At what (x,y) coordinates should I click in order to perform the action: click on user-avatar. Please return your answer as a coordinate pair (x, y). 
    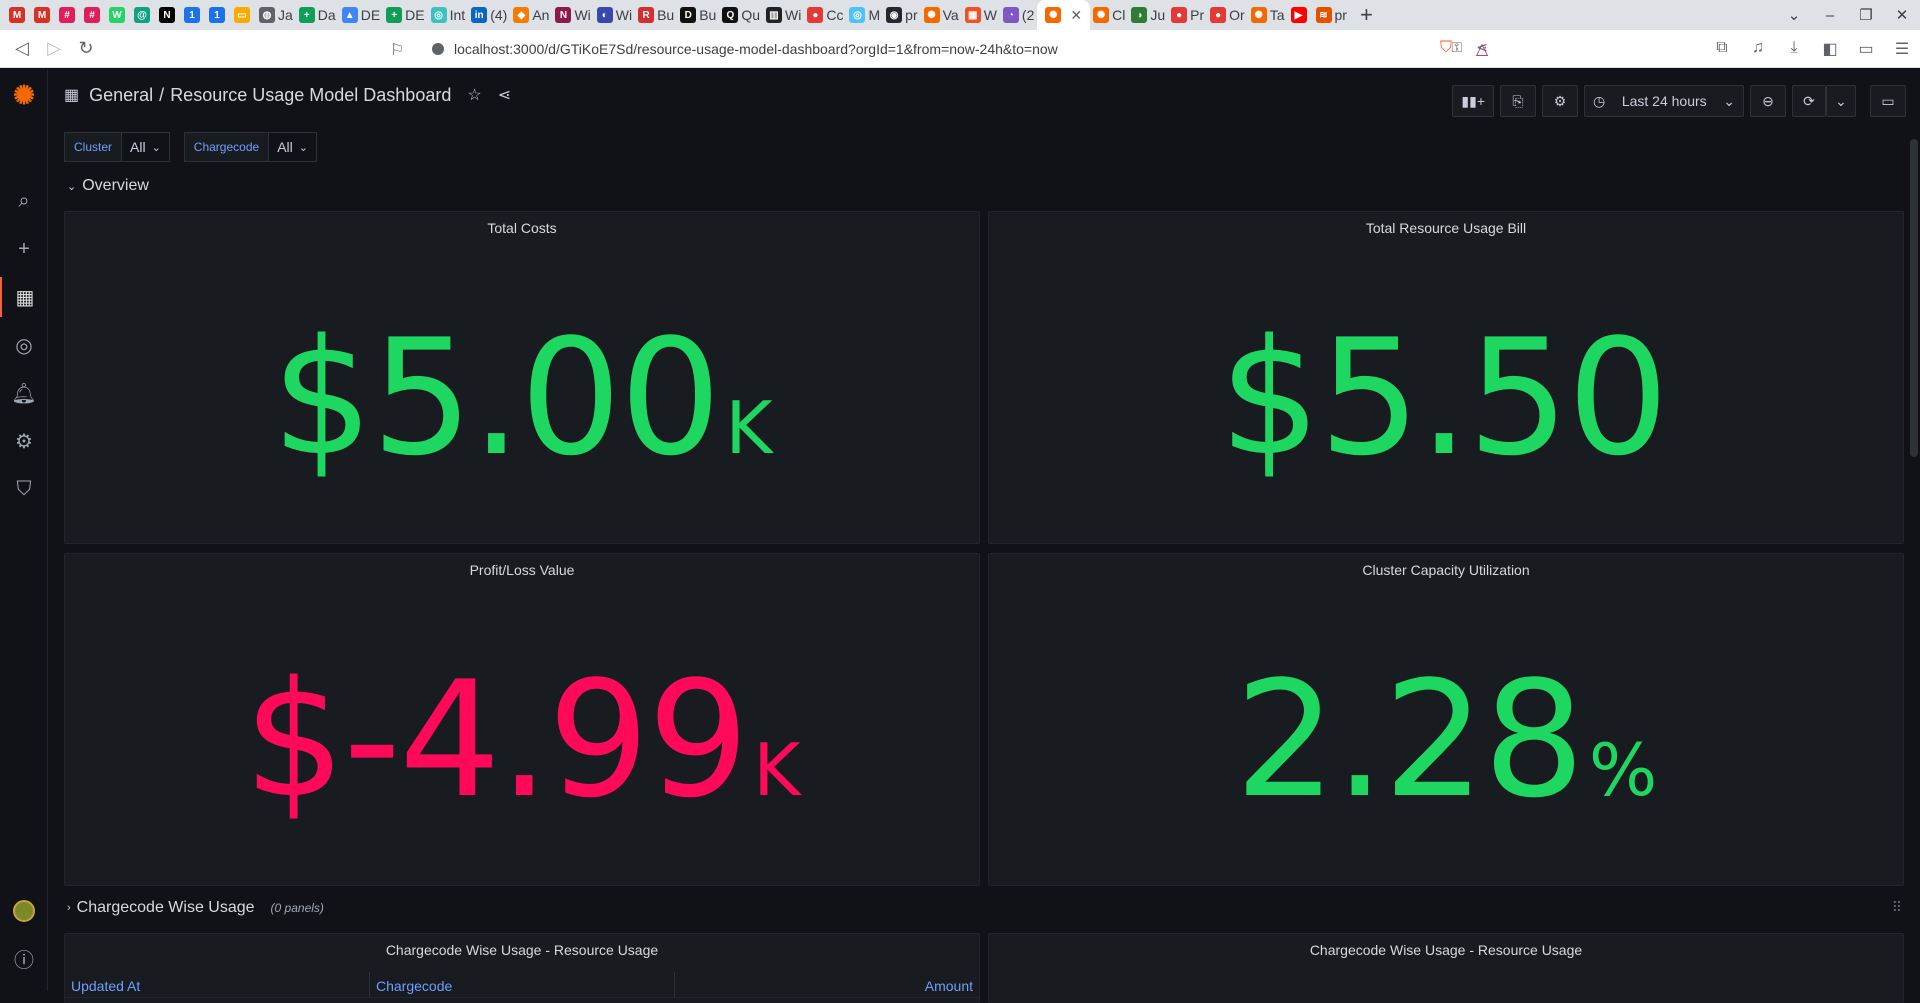
    Looking at the image, I should click on (24, 911).